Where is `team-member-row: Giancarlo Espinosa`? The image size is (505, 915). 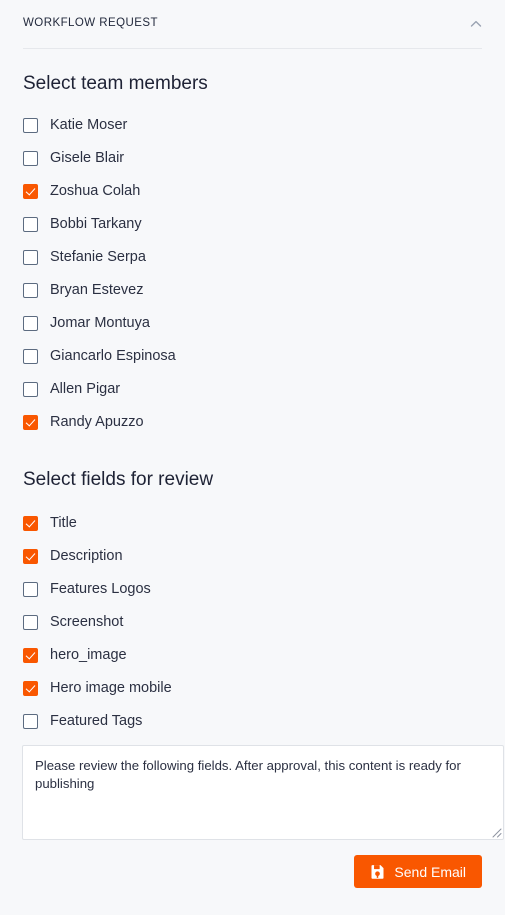
team-member-row: Giancarlo Espinosa is located at coordinates (252, 356).